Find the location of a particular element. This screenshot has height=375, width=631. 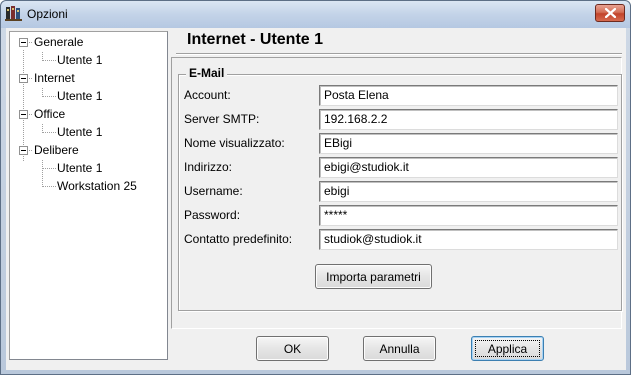

title-bar: Opzioni is located at coordinates (315, 14).